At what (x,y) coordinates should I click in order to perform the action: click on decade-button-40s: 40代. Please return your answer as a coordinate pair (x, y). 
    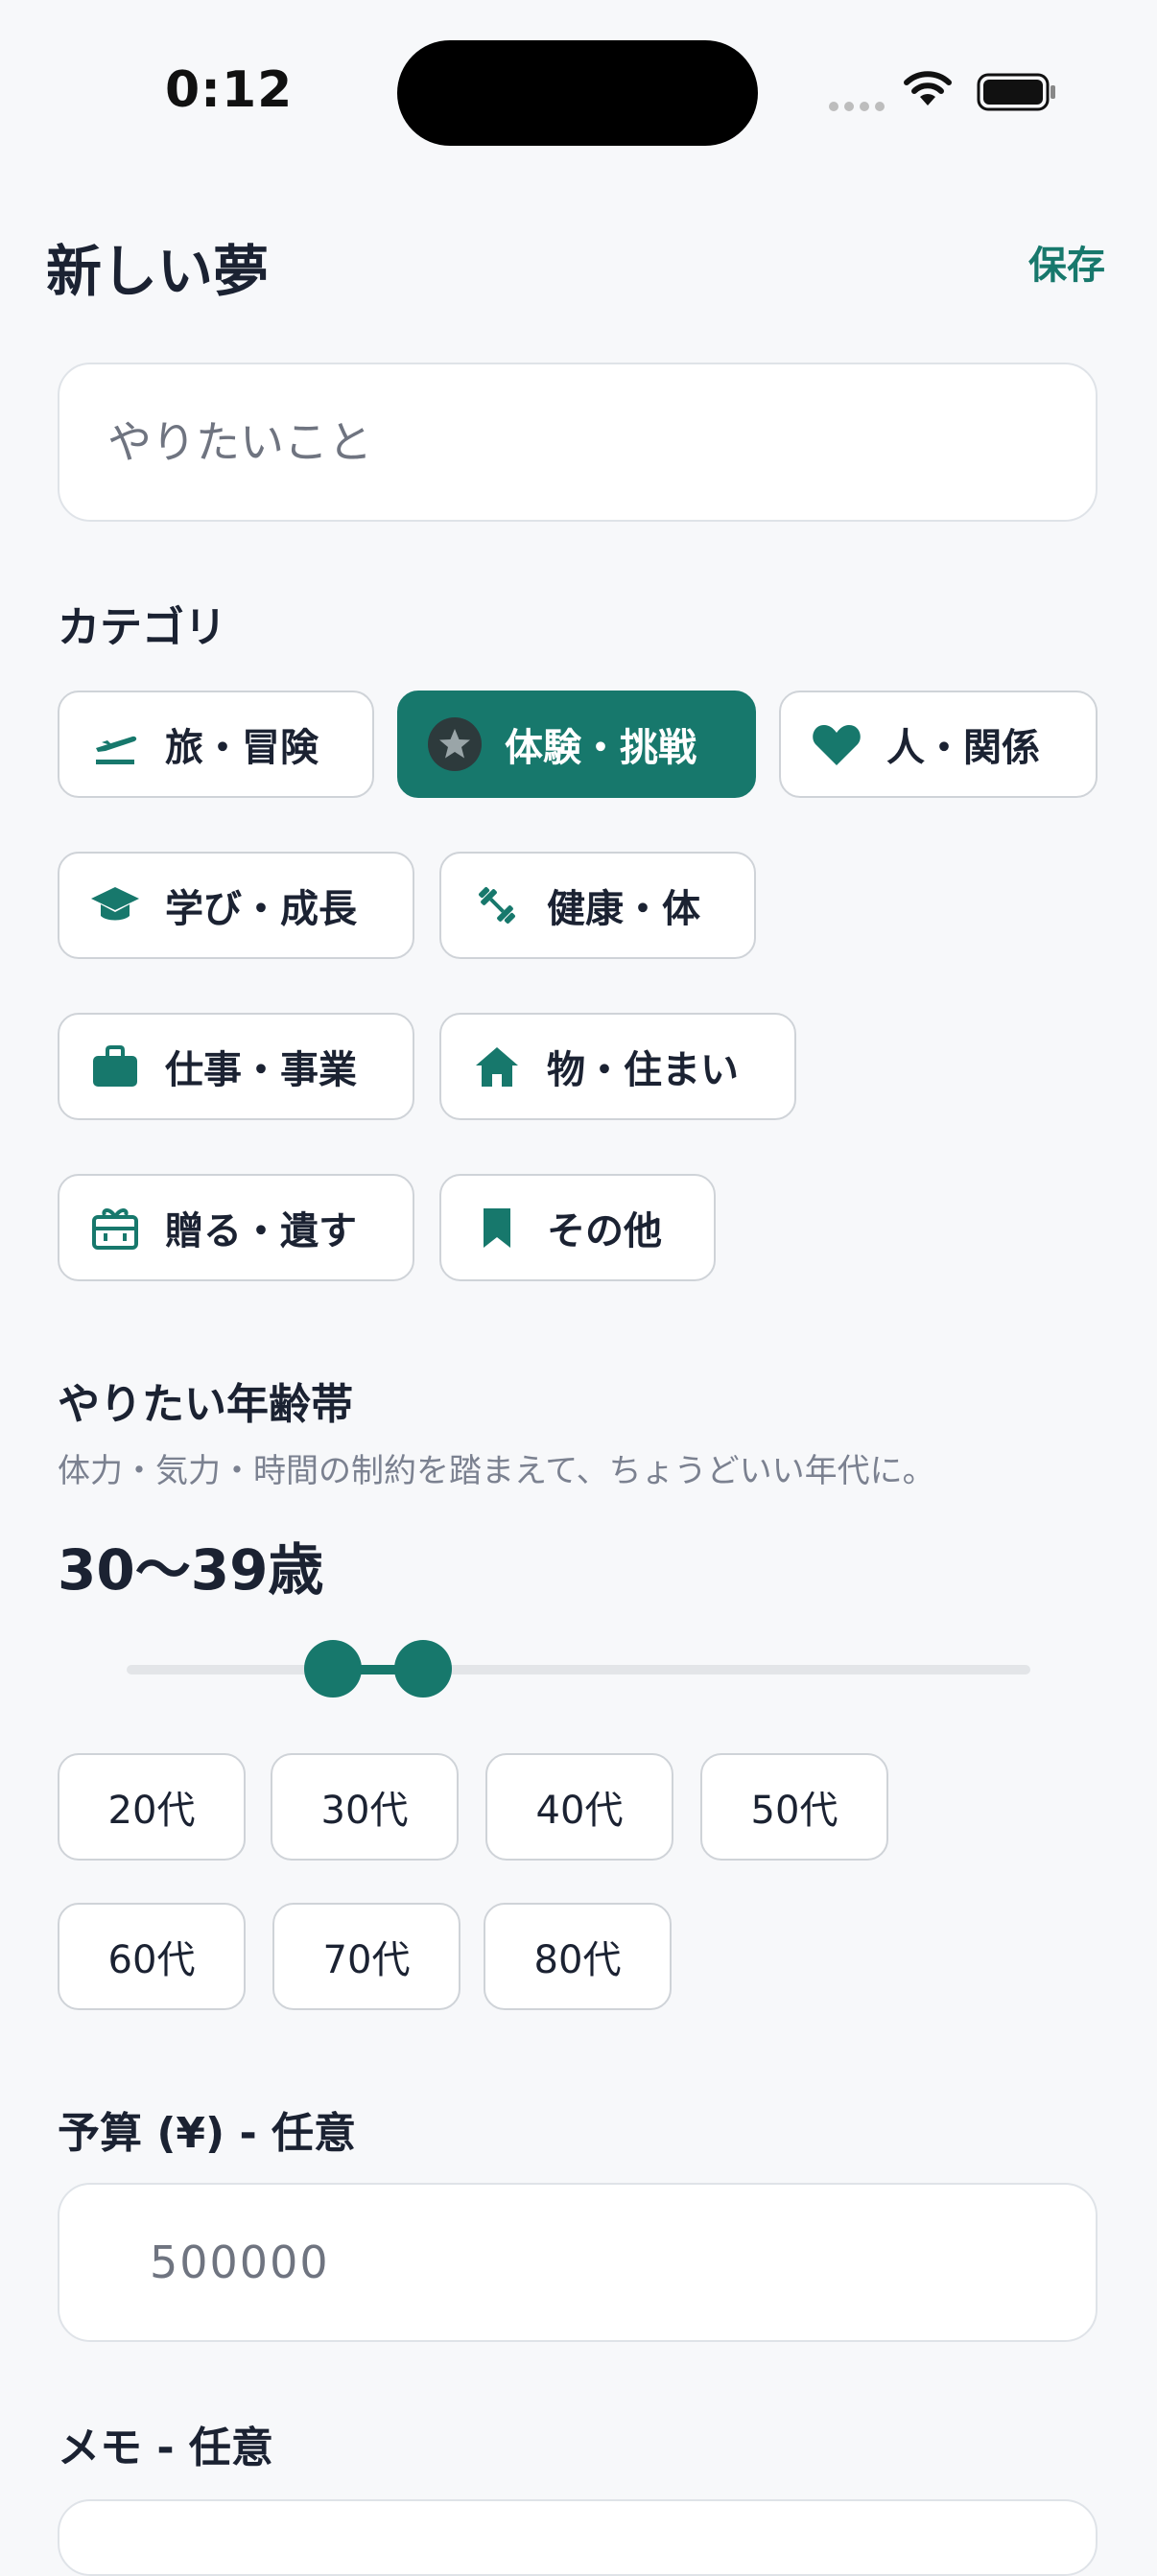
    Looking at the image, I should click on (579, 1807).